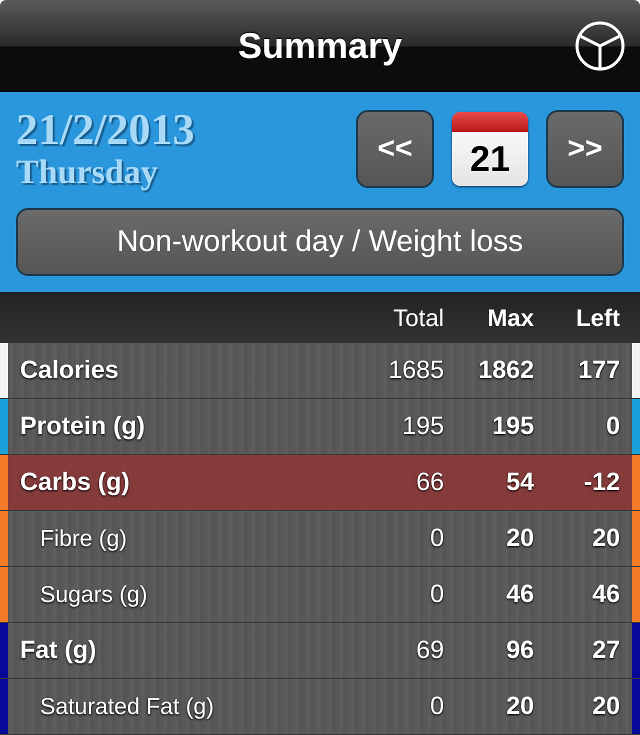 The image size is (640, 735). Describe the element at coordinates (75, 482) in the screenshot. I see `nutrient-label: Carbs (g)` at that location.